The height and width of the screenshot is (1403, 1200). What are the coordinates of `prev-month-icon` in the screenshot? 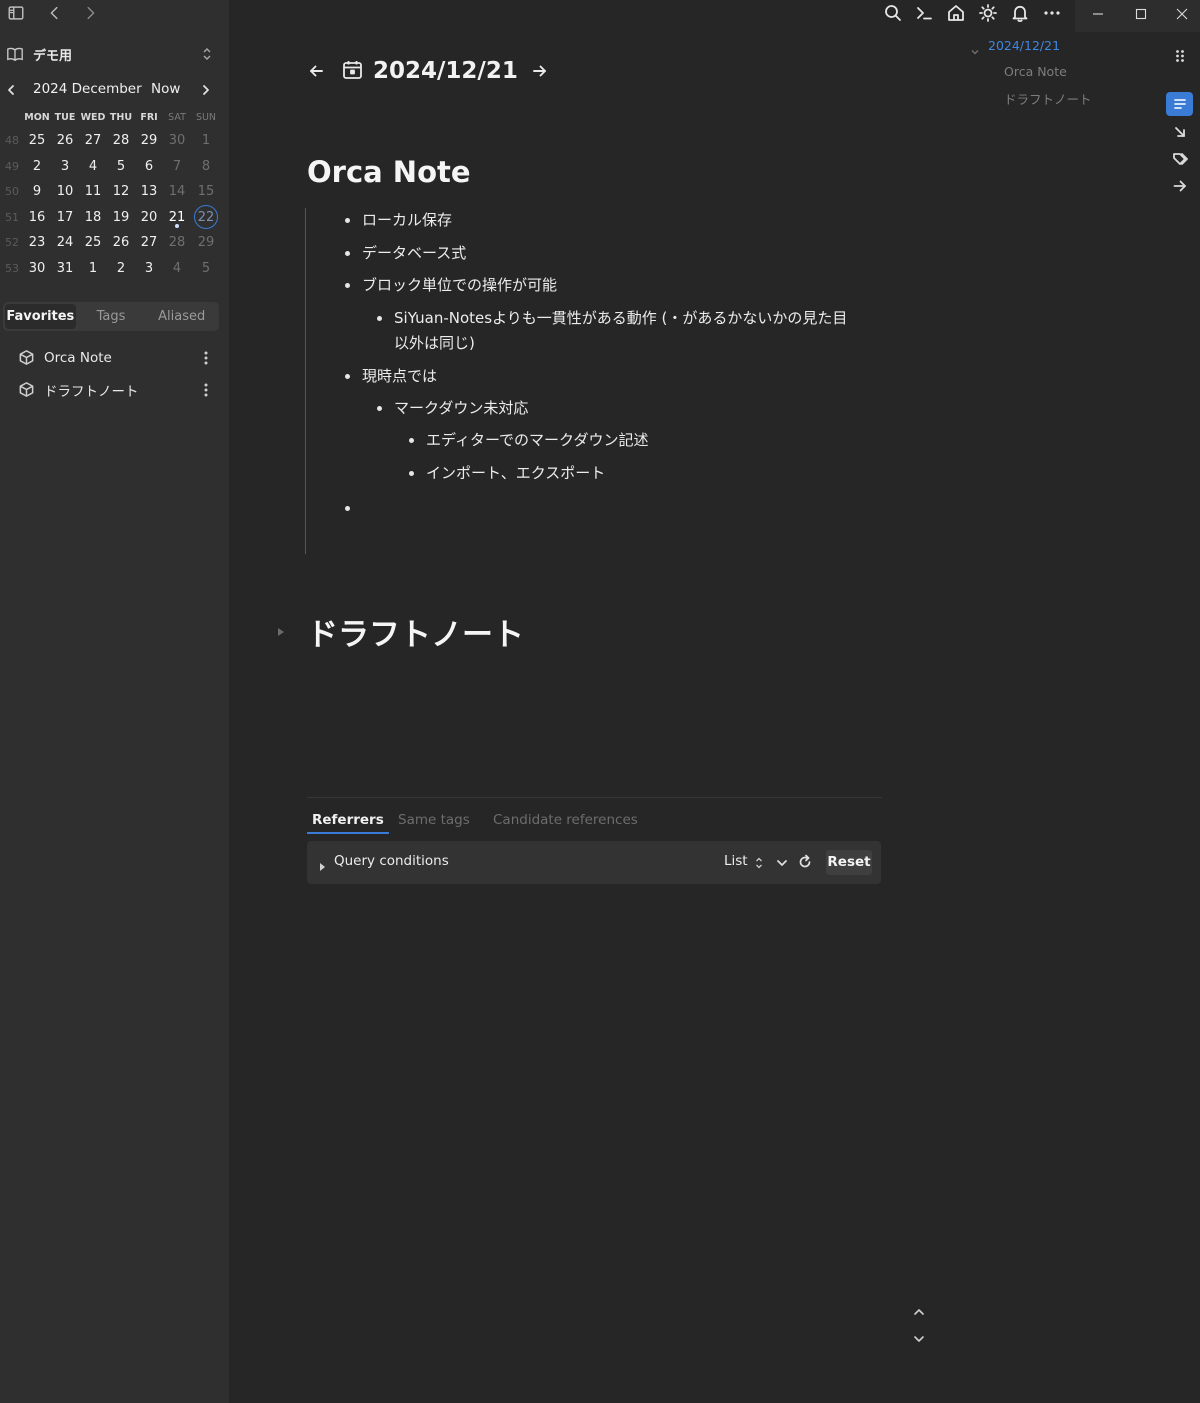 It's located at (12, 90).